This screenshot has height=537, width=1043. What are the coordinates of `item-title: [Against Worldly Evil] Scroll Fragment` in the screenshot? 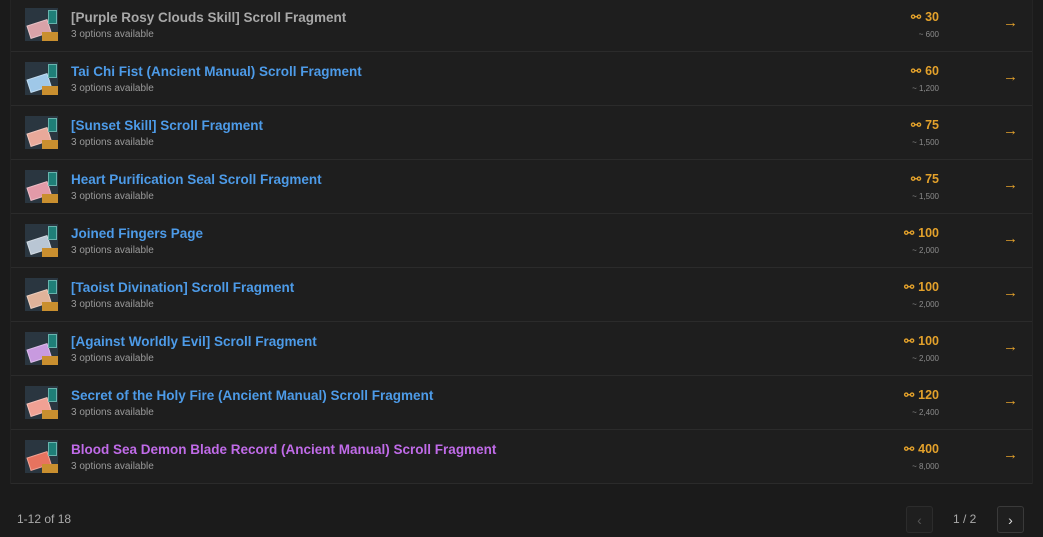 It's located at (194, 341).